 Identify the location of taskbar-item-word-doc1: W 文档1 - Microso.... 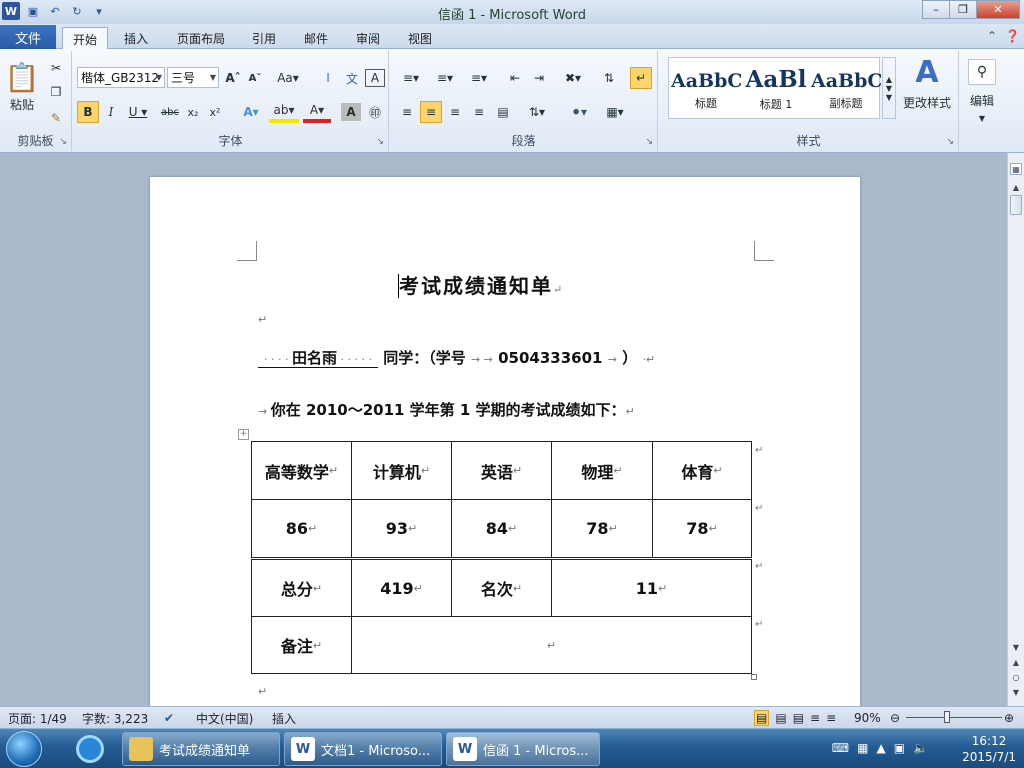
(363, 749).